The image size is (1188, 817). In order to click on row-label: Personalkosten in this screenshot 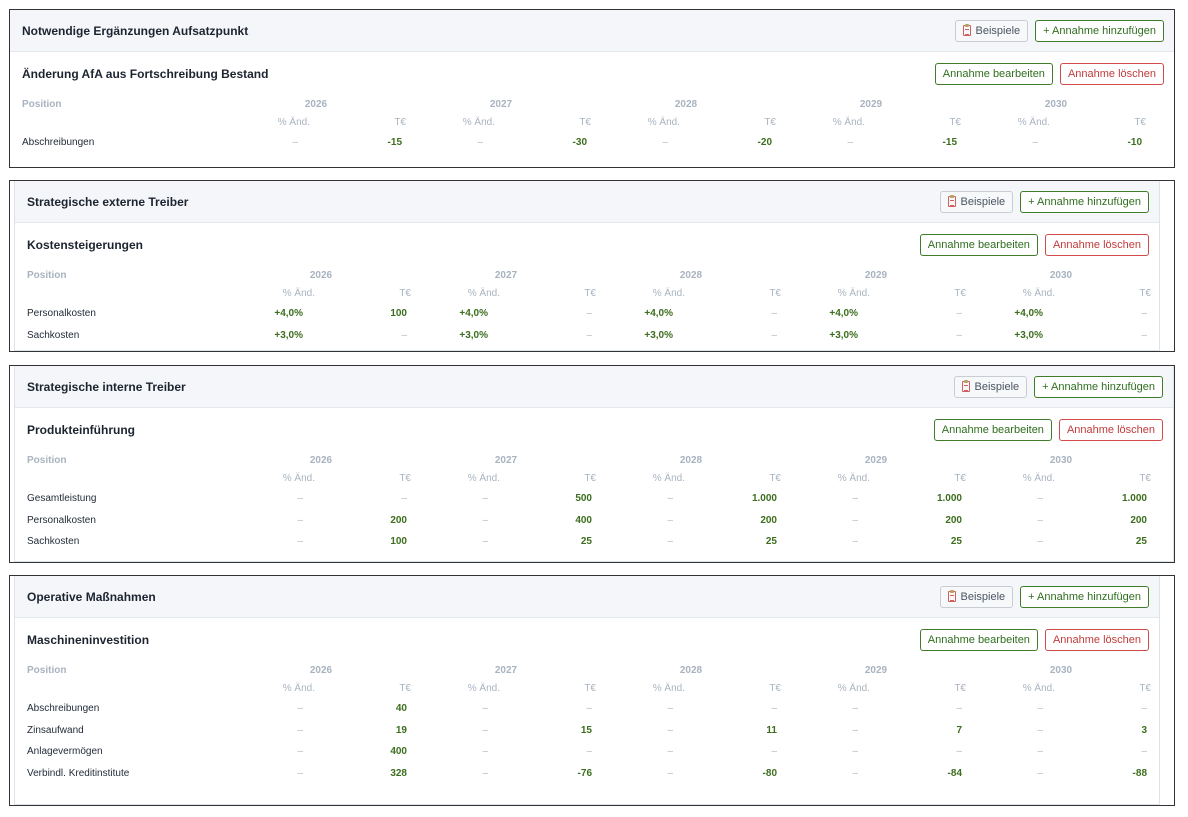, I will do `click(61, 313)`.